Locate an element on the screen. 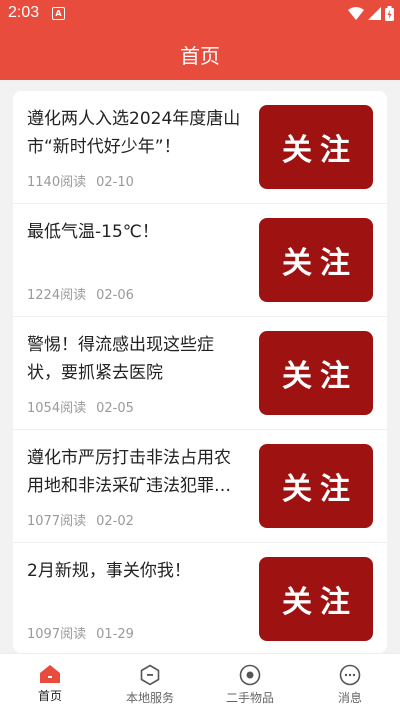  article-item: 遵化市严厉打击非法占用农用地和非法采矿违法犯罪行为 1077阅读 02-02 关注 is located at coordinates (200, 486).